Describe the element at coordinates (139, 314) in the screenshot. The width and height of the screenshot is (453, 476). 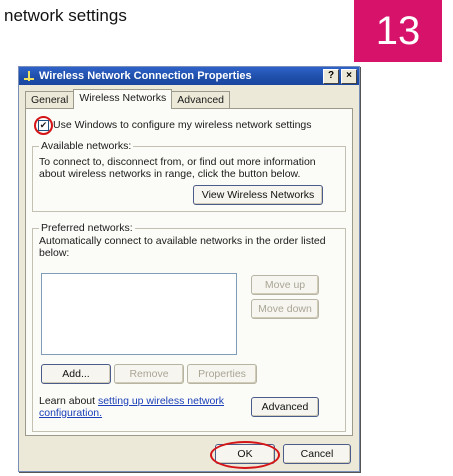
I see `preferred-networks-list` at that location.